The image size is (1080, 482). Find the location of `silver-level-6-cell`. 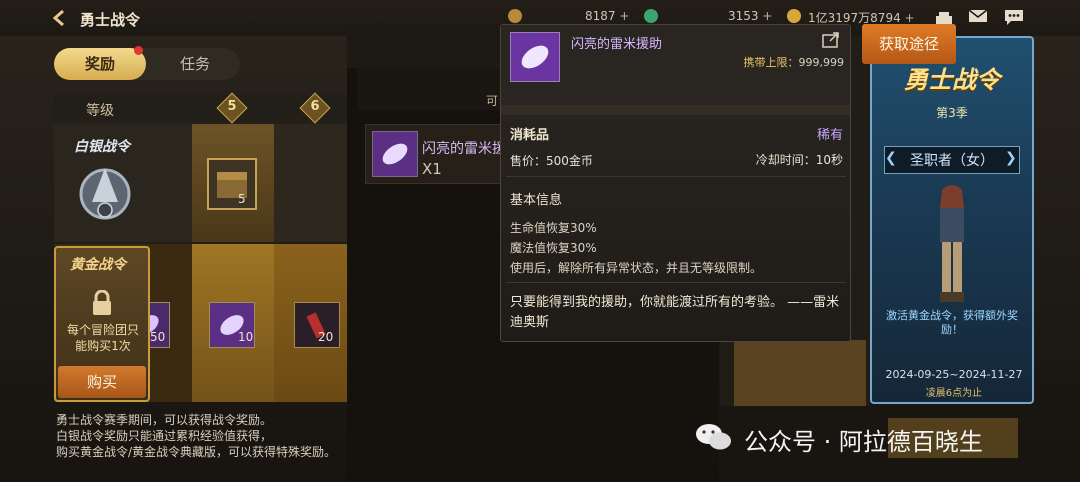

silver-level-6-cell is located at coordinates (311, 183).